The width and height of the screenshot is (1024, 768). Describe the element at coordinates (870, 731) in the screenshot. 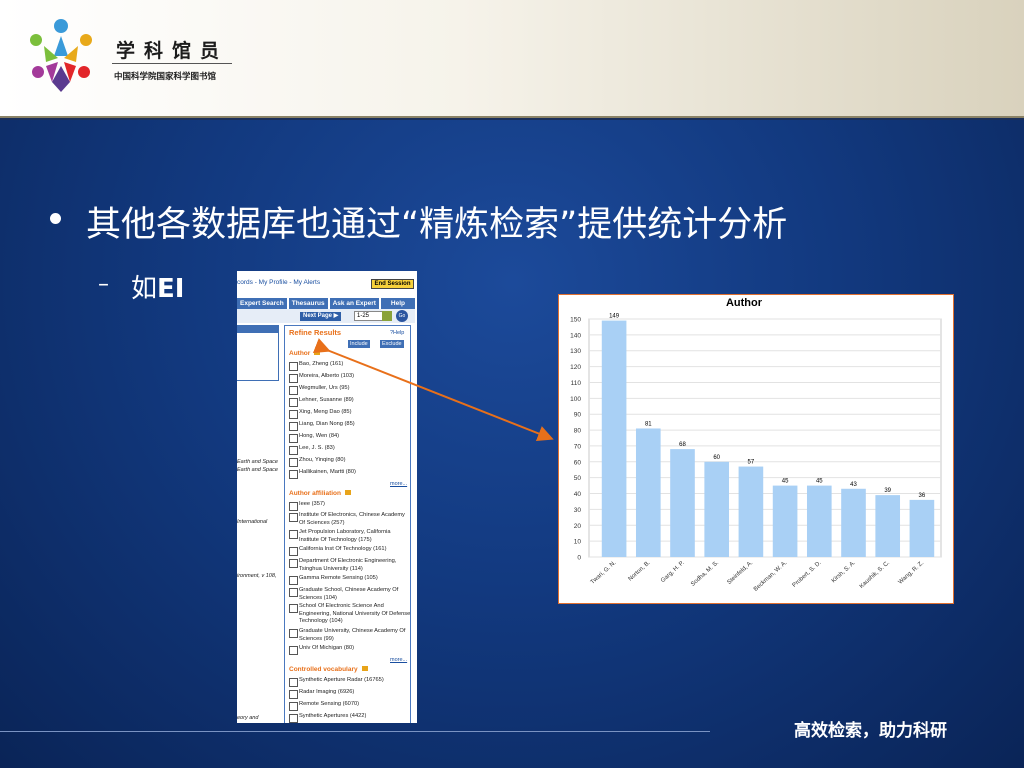

I see `footer-slogan: 高效检索，助力科研` at that location.